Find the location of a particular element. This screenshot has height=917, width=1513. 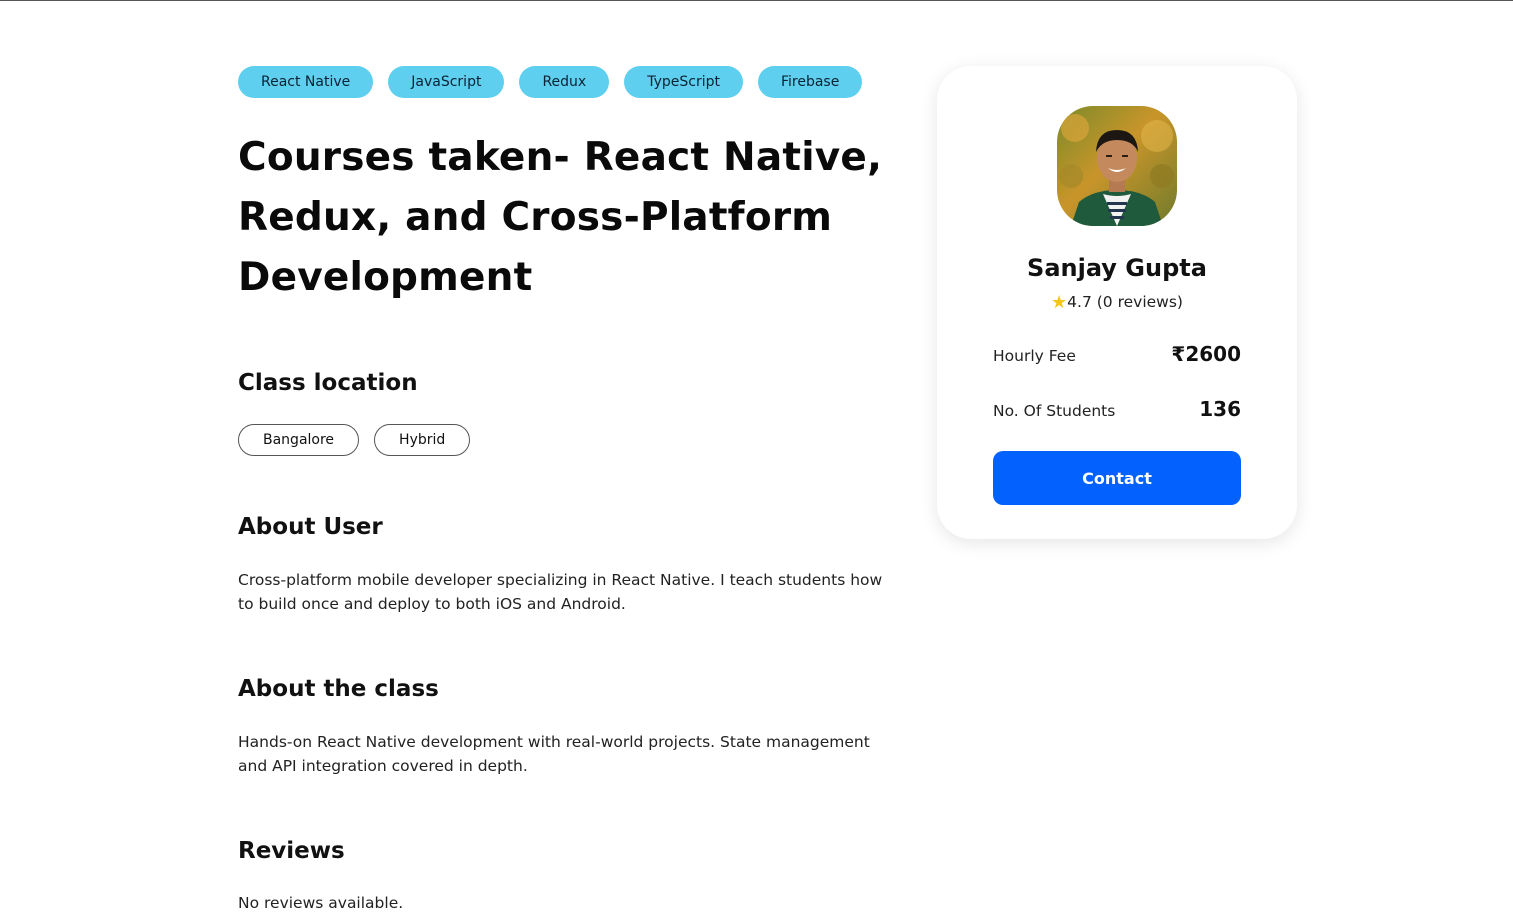

location-chip-hybrid: Hybrid is located at coordinates (422, 440).